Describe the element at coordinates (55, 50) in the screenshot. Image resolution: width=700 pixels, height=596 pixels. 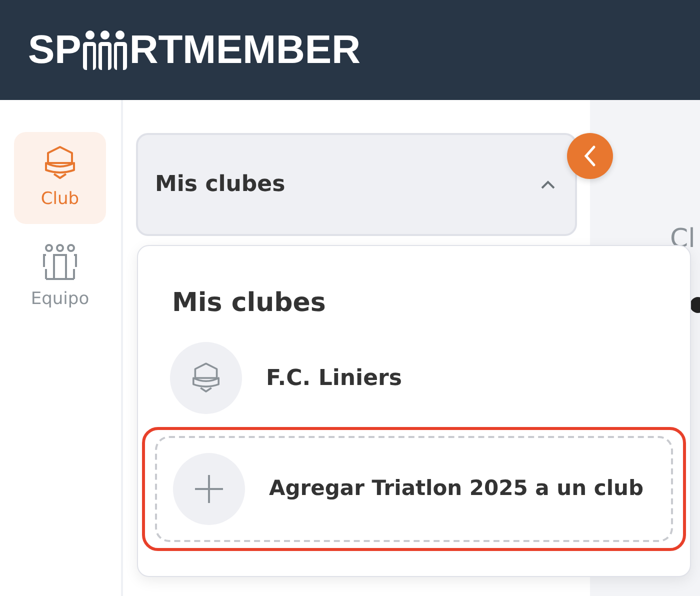
I see `logo-text: SP` at that location.